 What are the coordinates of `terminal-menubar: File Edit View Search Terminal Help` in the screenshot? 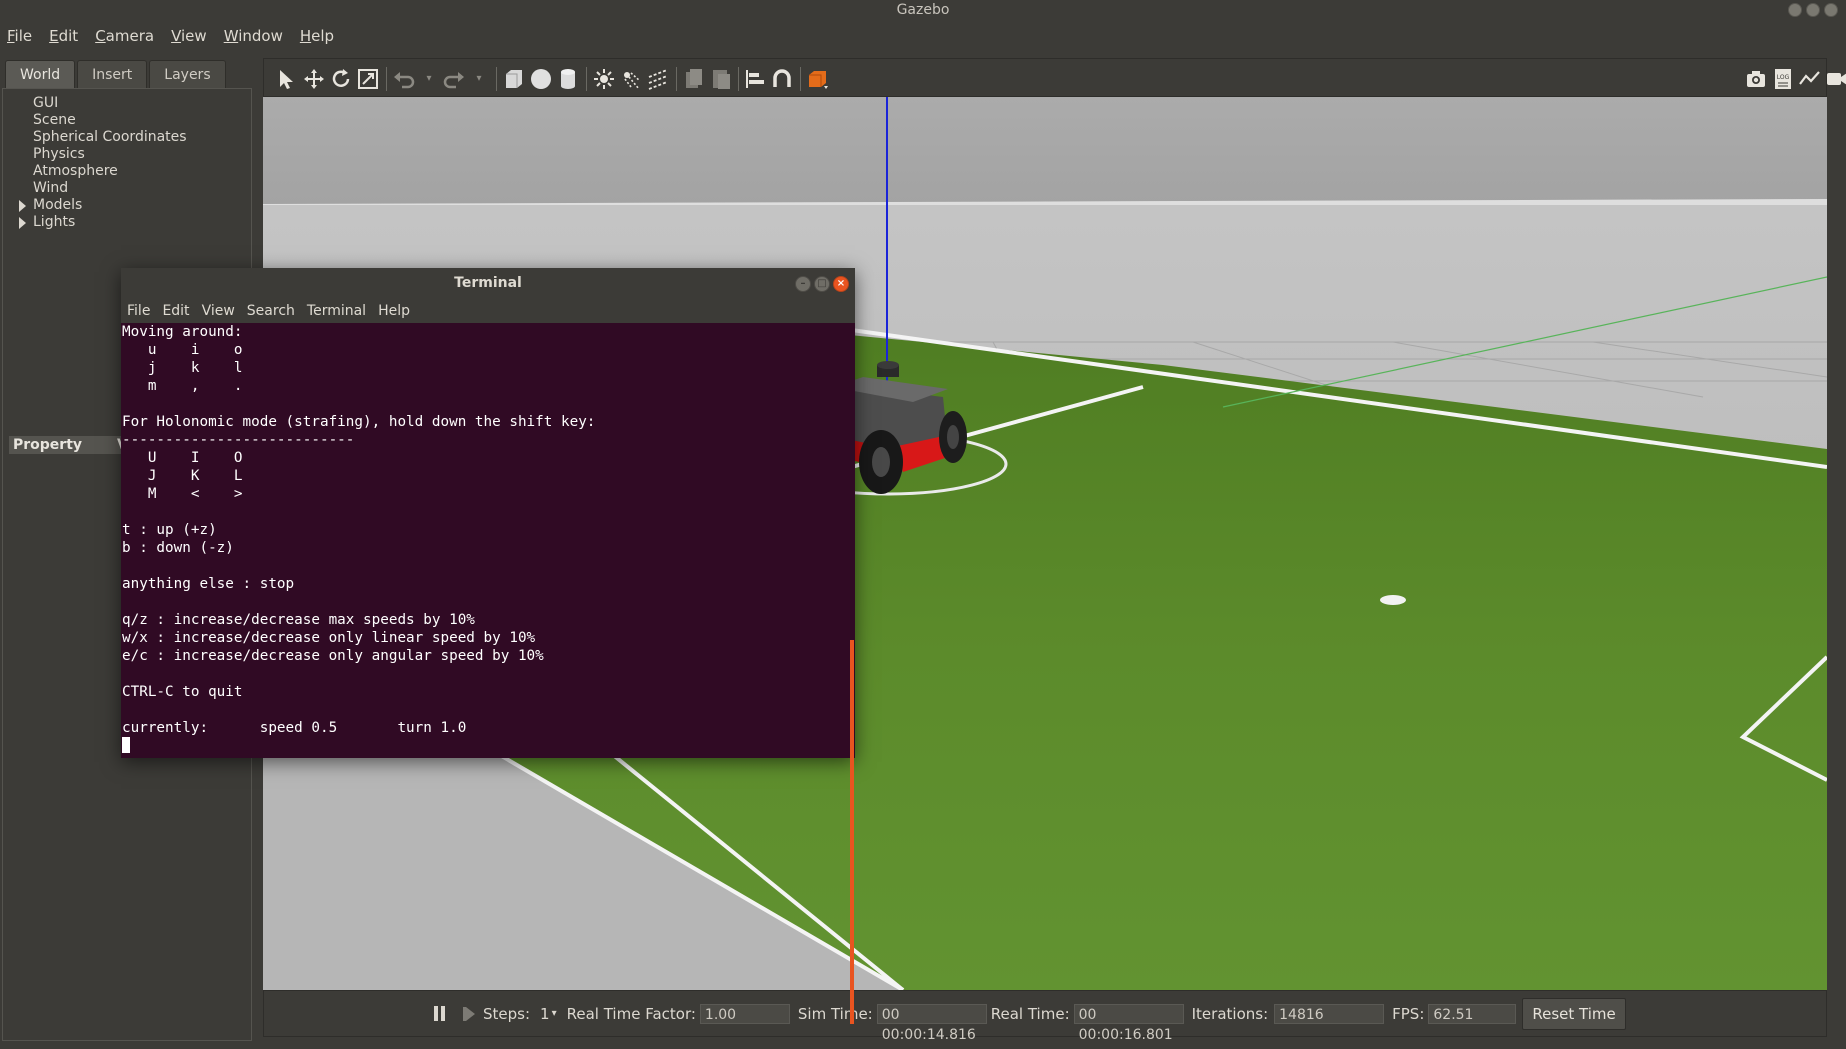 It's located at (488, 311).